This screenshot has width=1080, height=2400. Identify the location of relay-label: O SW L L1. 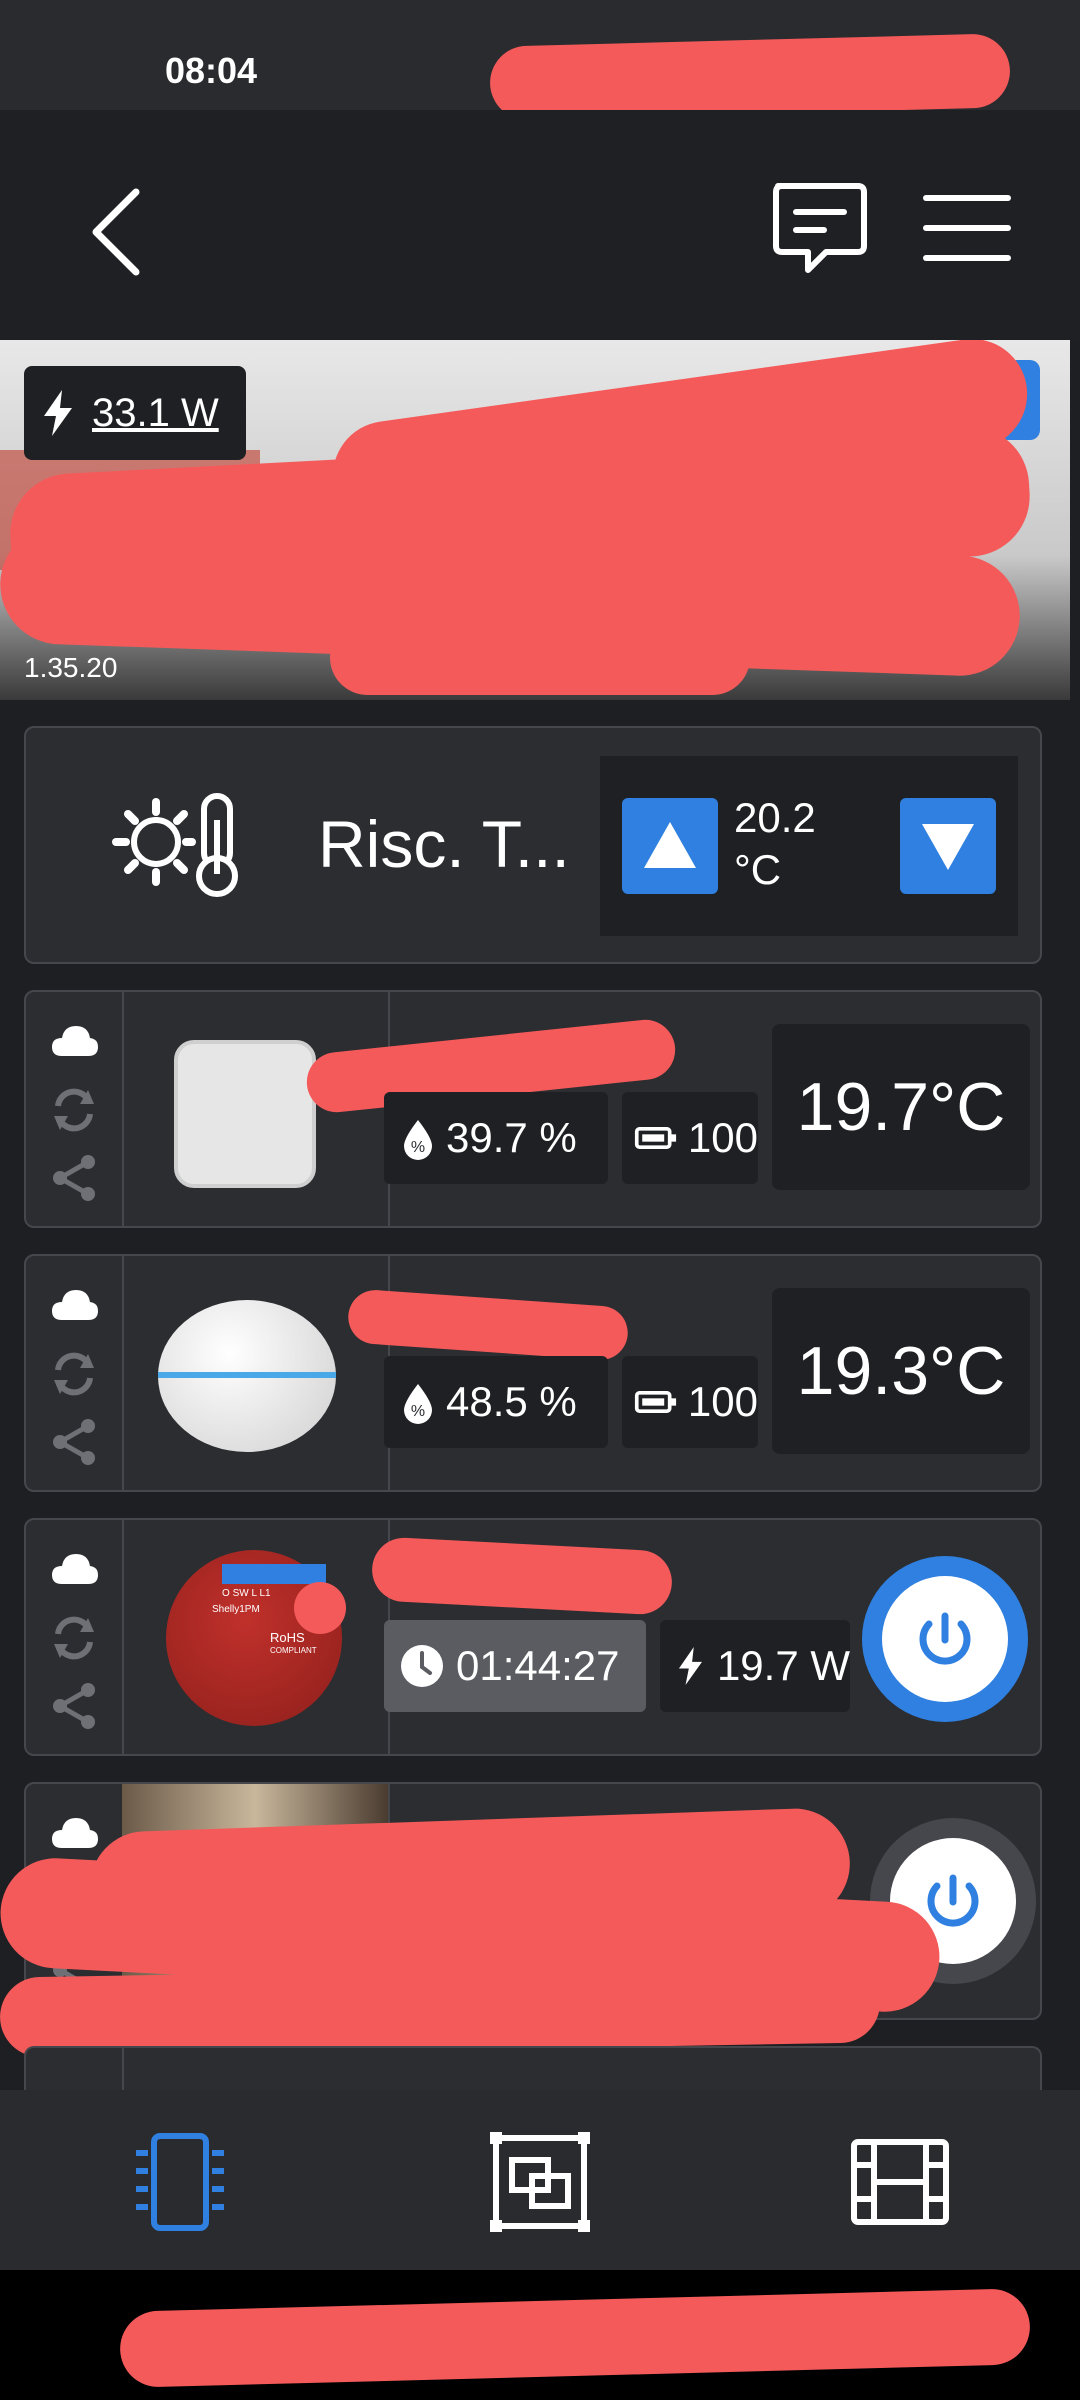
(246, 1593).